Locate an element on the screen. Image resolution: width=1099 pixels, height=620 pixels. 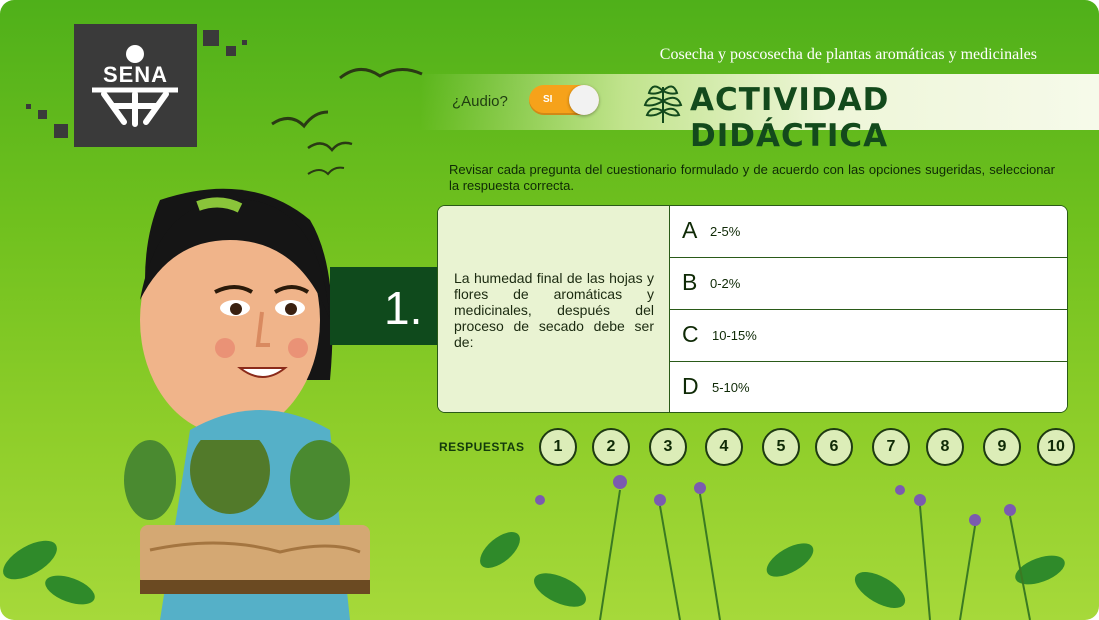
answer-button-1: 1 is located at coordinates (558, 447).